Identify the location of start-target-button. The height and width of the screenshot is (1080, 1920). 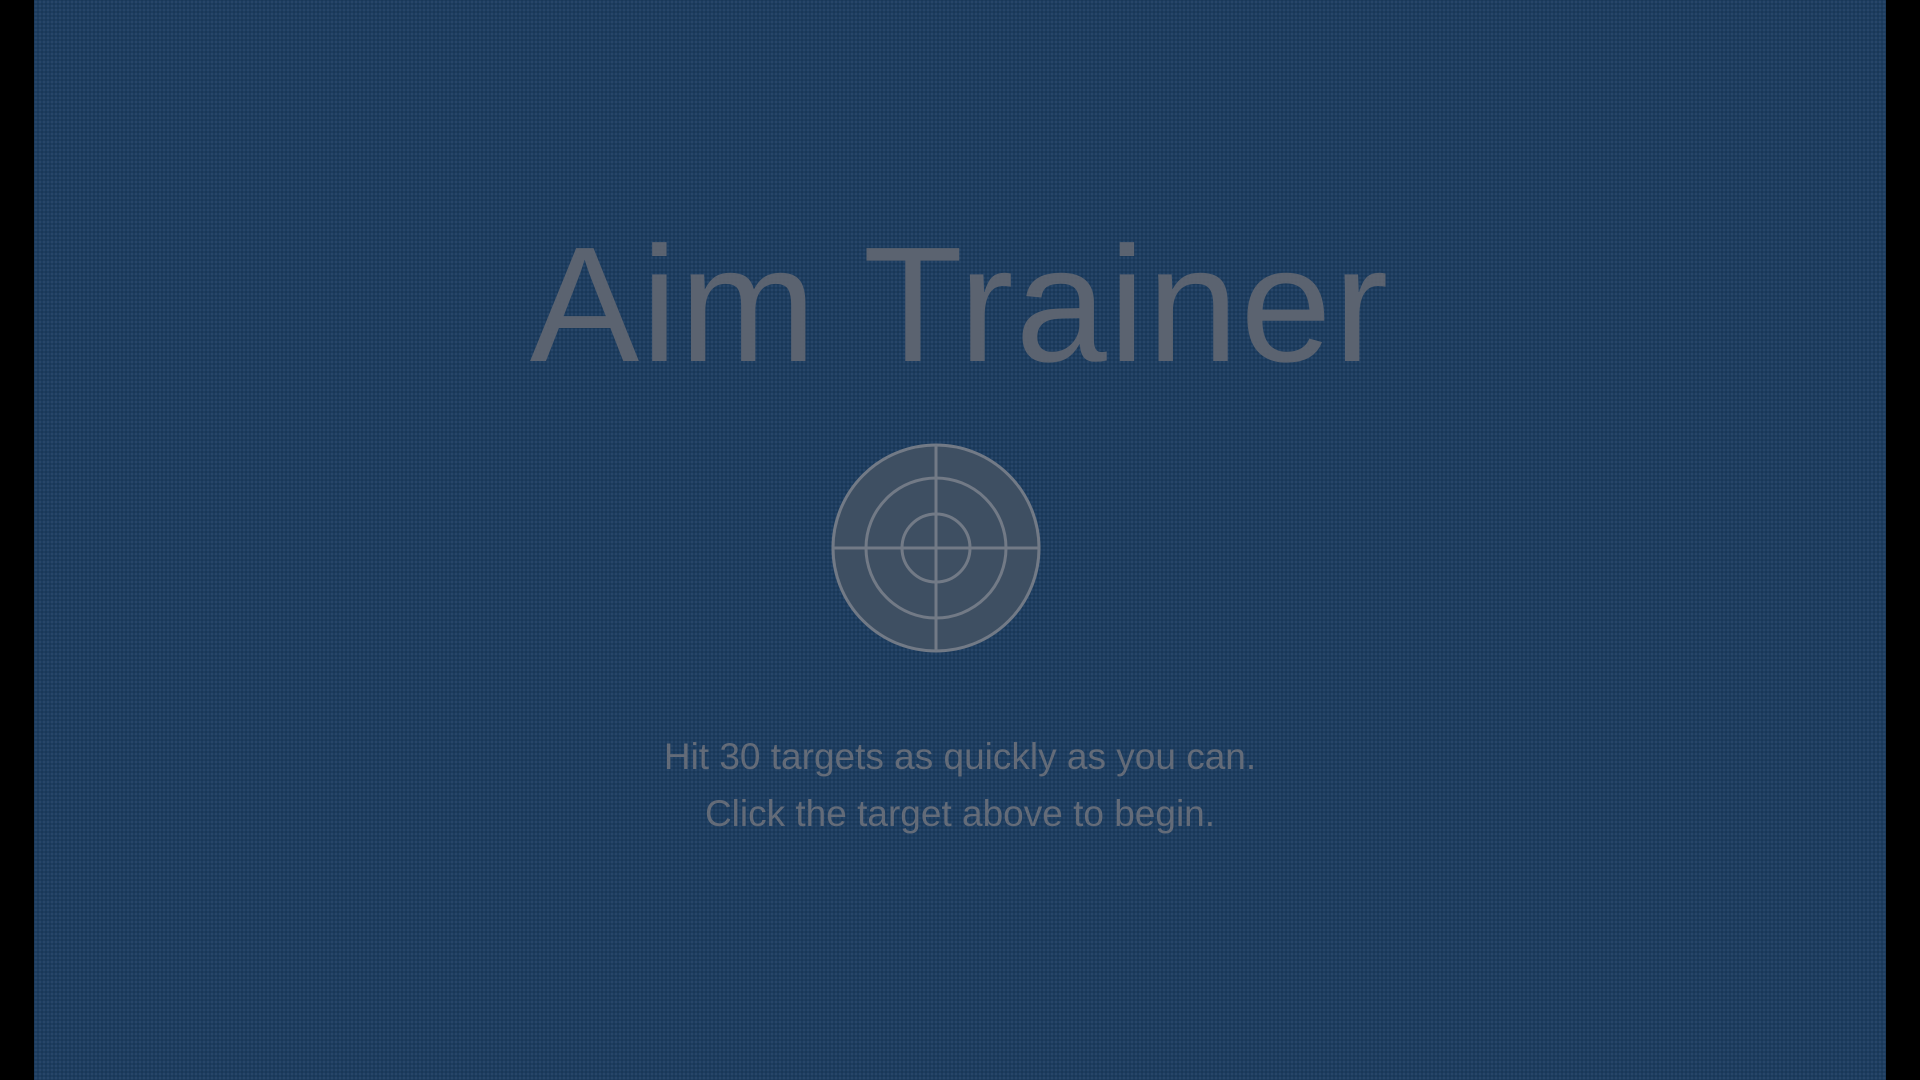
(936, 548).